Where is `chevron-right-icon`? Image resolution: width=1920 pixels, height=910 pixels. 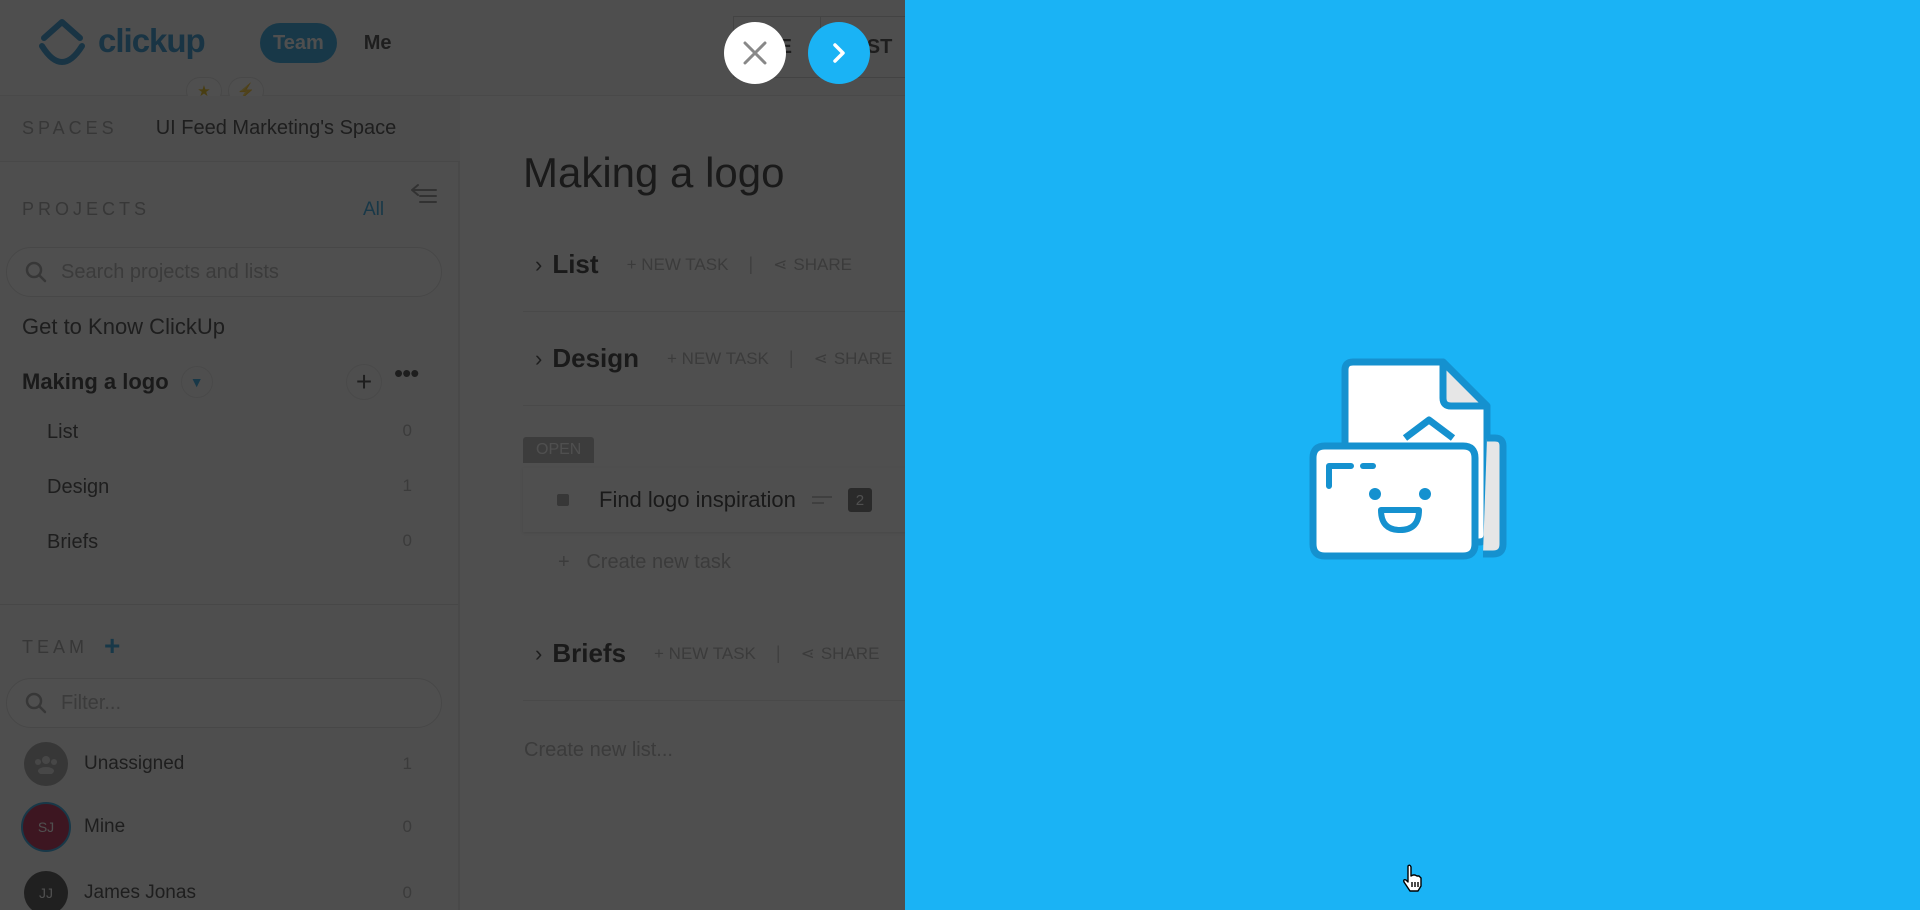 chevron-right-icon is located at coordinates (839, 53).